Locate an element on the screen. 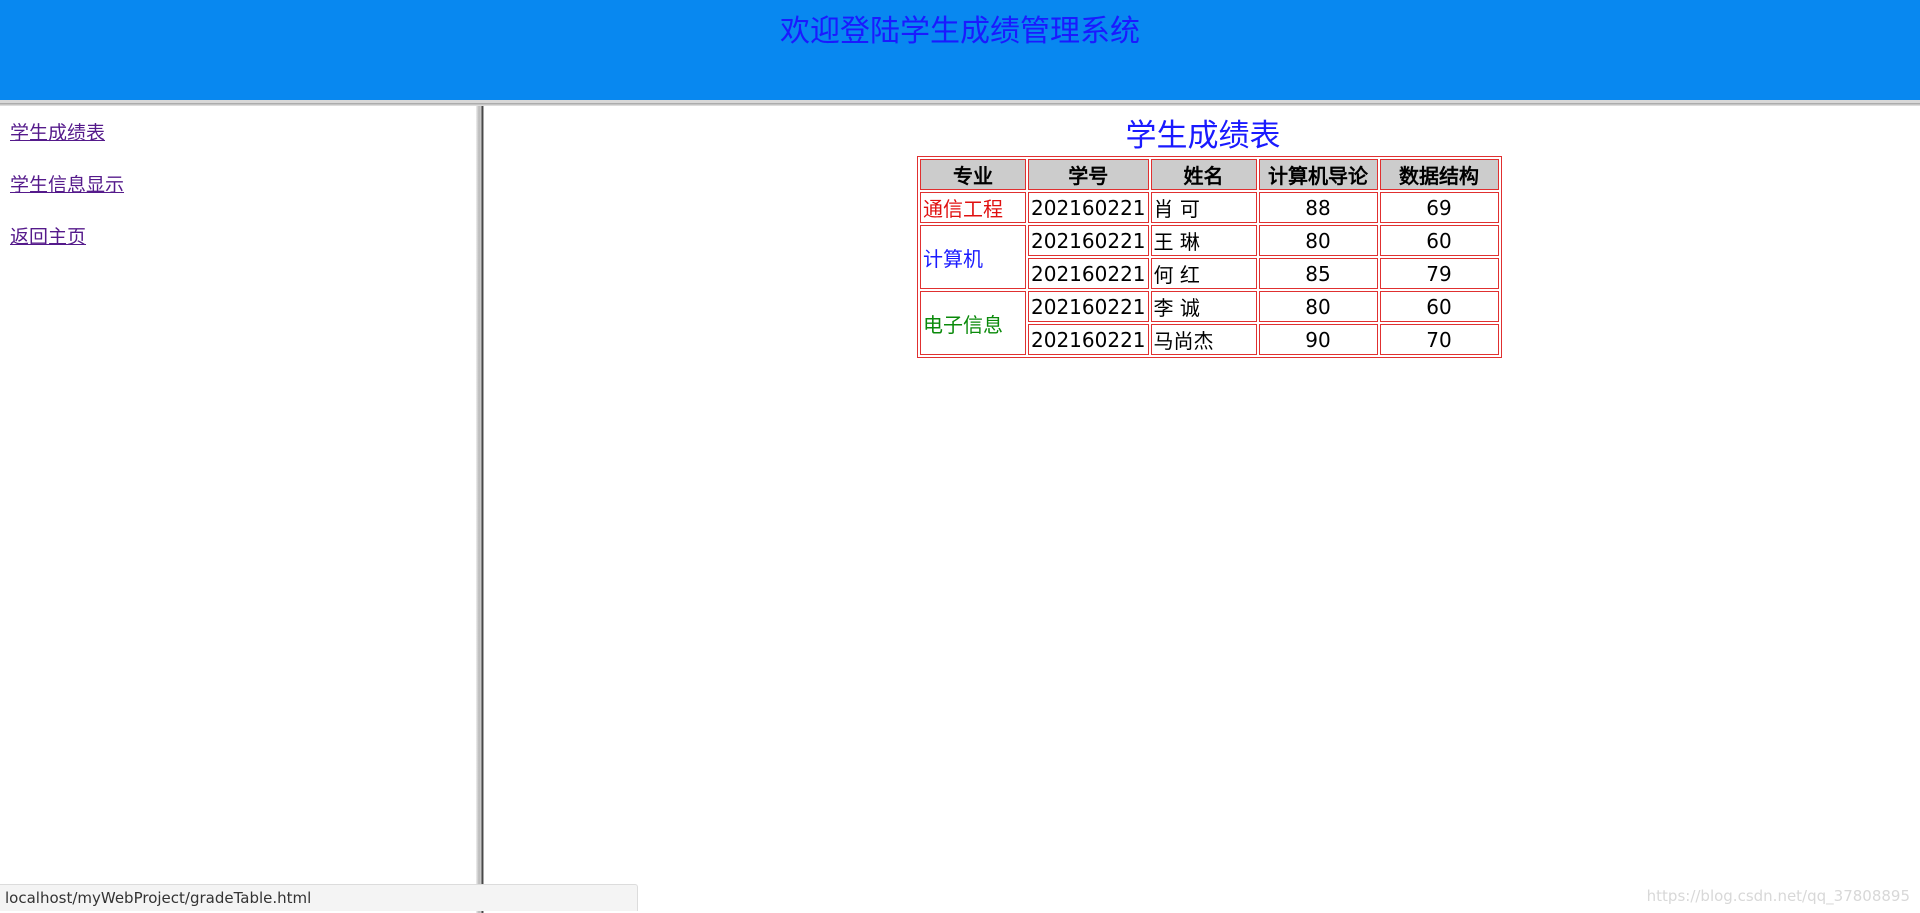  top-banner: 欢迎登陆学生成绩管理系统 is located at coordinates (960, 50).